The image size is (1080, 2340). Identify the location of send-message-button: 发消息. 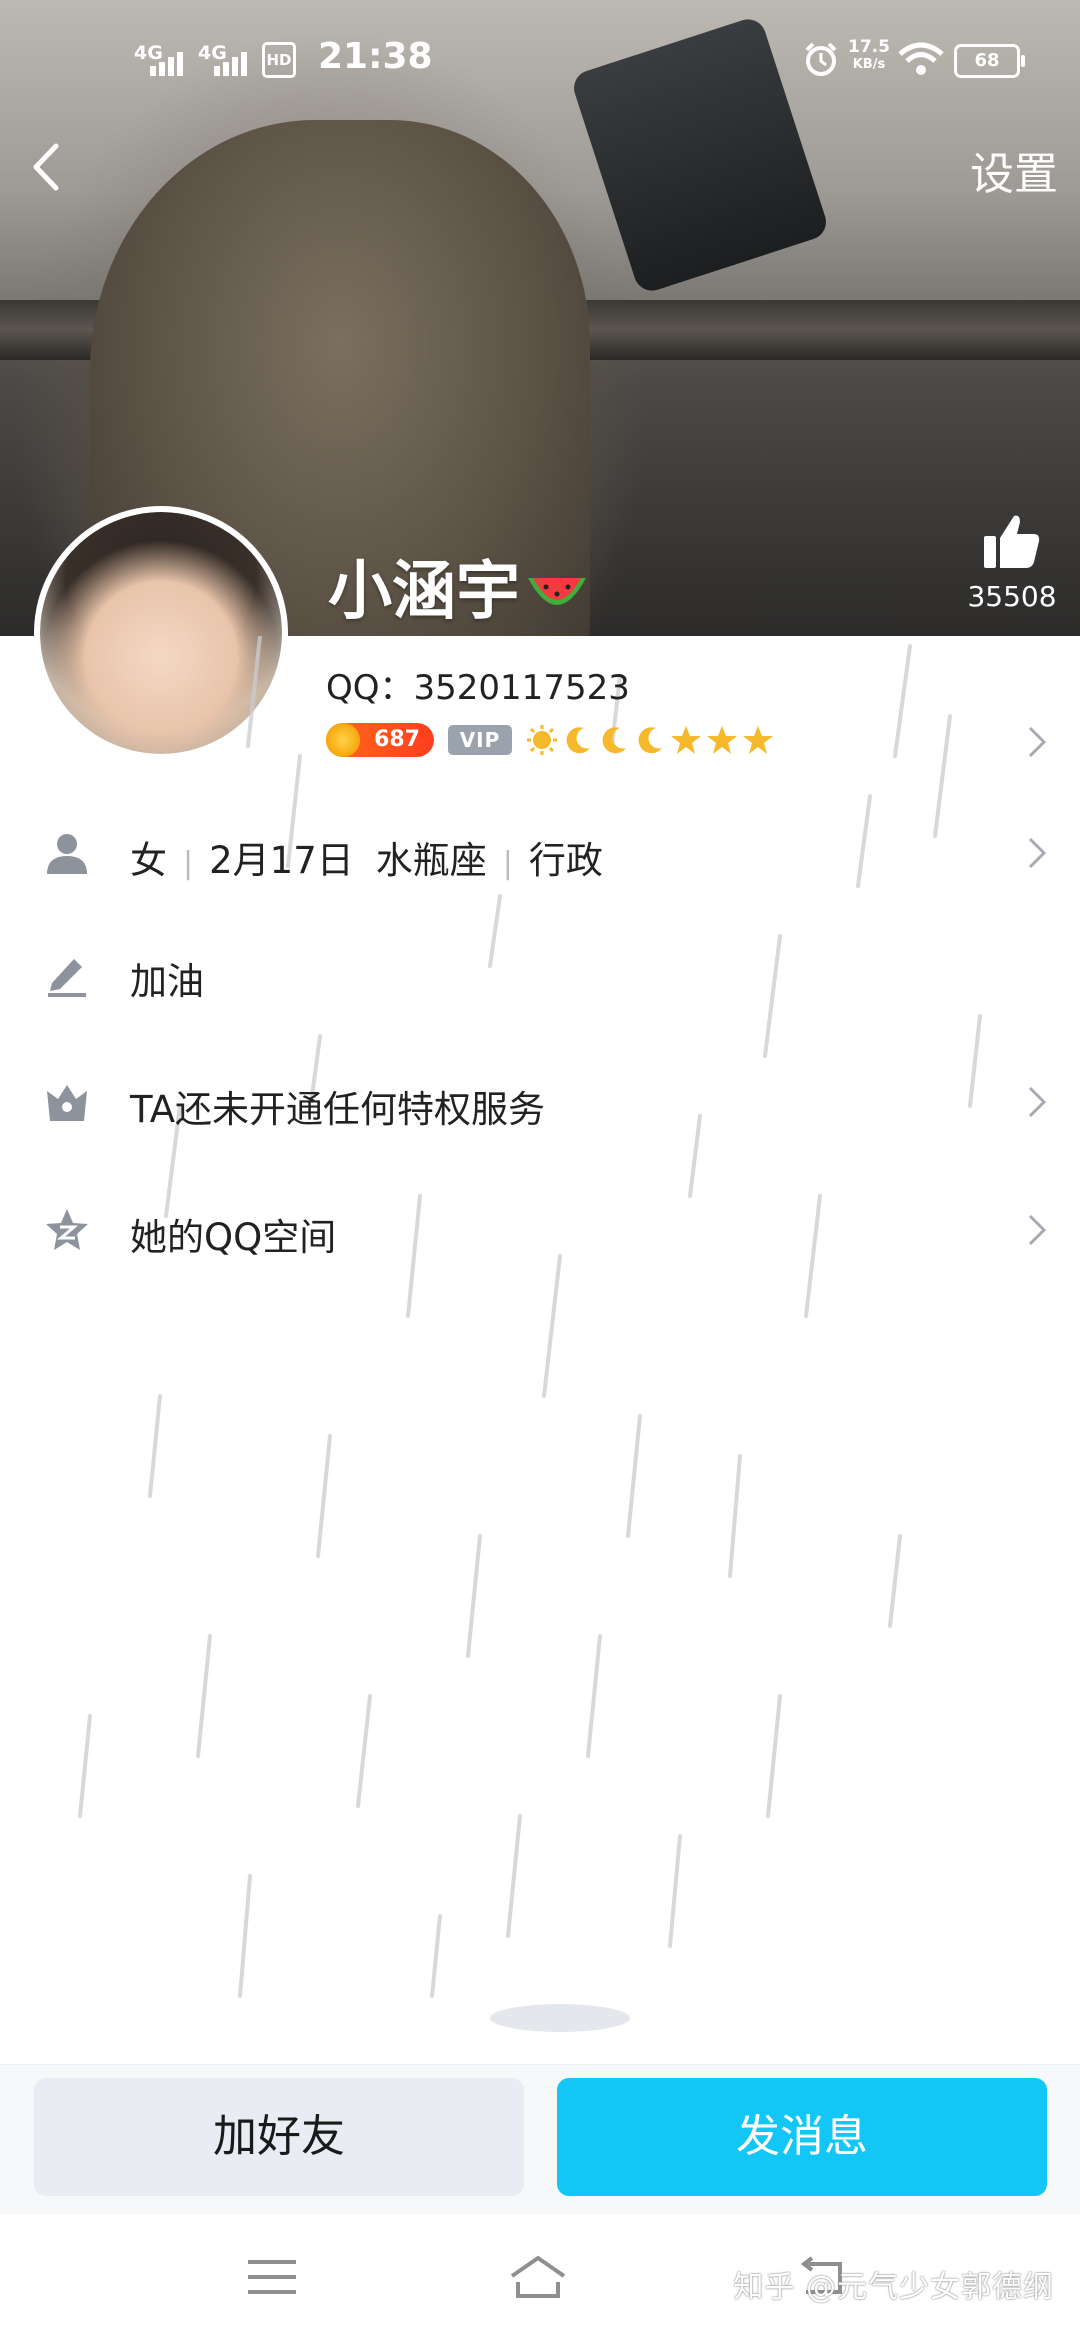
(802, 2137).